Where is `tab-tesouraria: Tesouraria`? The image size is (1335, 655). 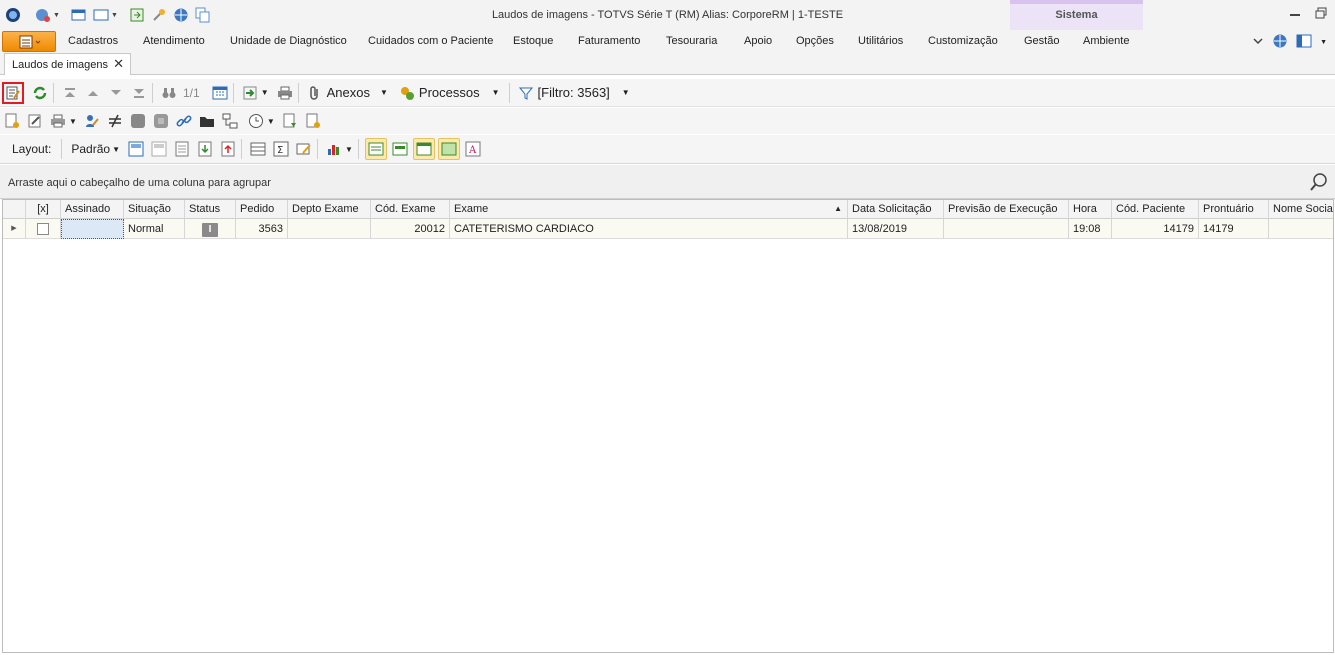 tab-tesouraria: Tesouraria is located at coordinates (691, 41).